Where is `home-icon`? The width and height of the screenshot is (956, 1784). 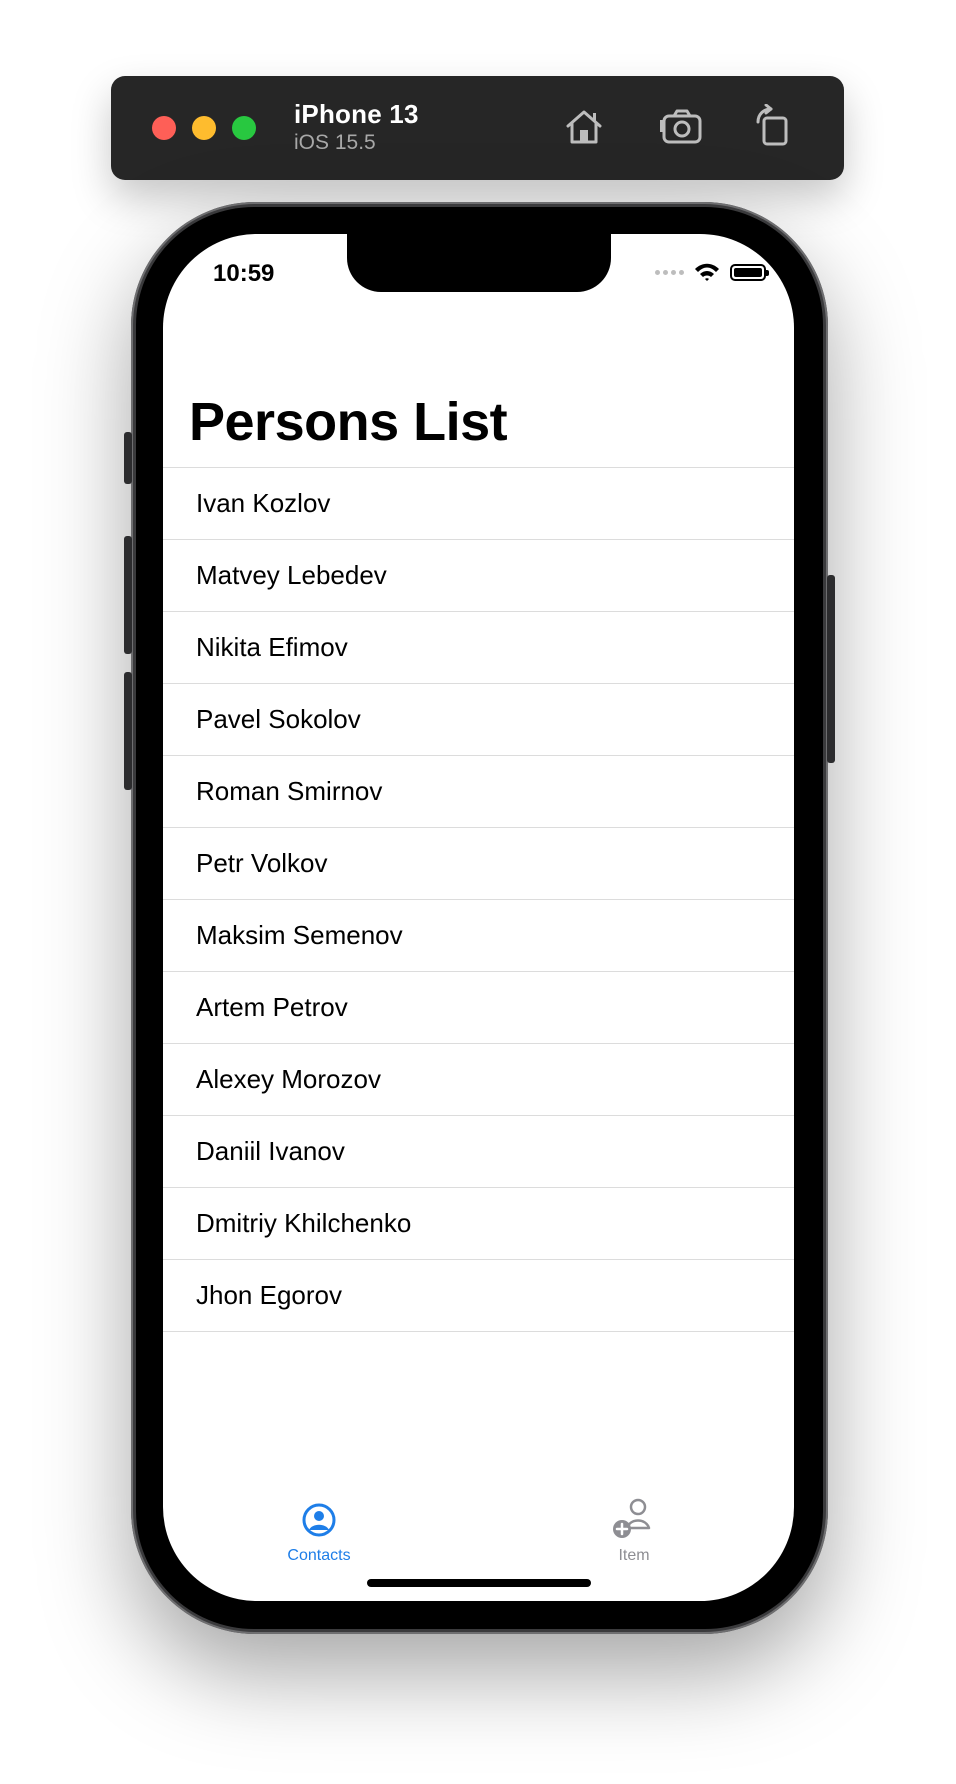
home-icon is located at coordinates (584, 127).